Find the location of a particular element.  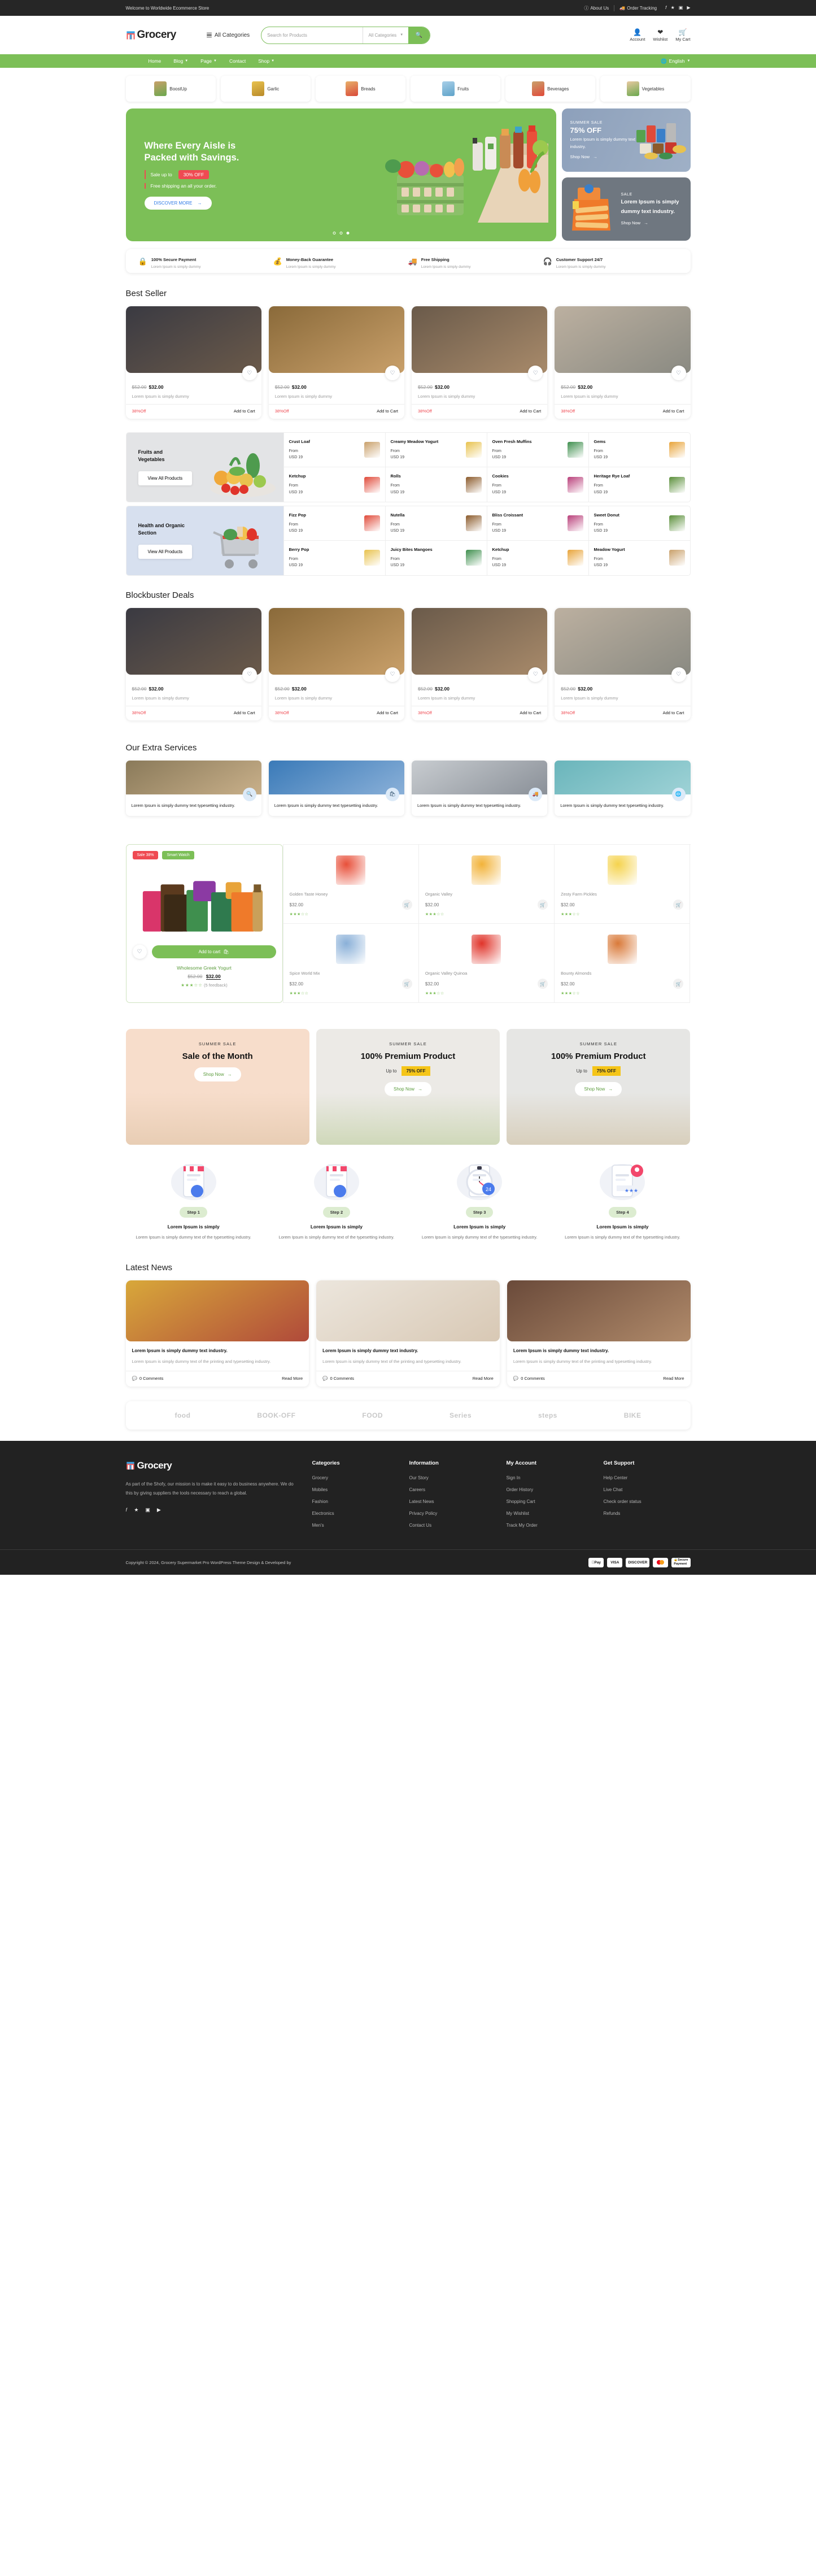

order-tracking-link: 🚚 Order Tracking is located at coordinates (638, 8).